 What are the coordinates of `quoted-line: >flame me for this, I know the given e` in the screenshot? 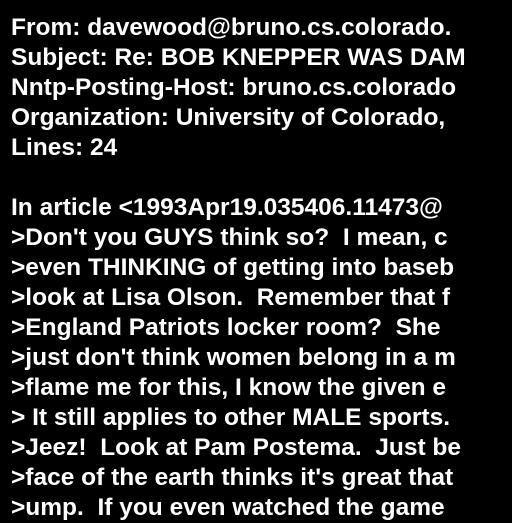 It's located at (228, 387).